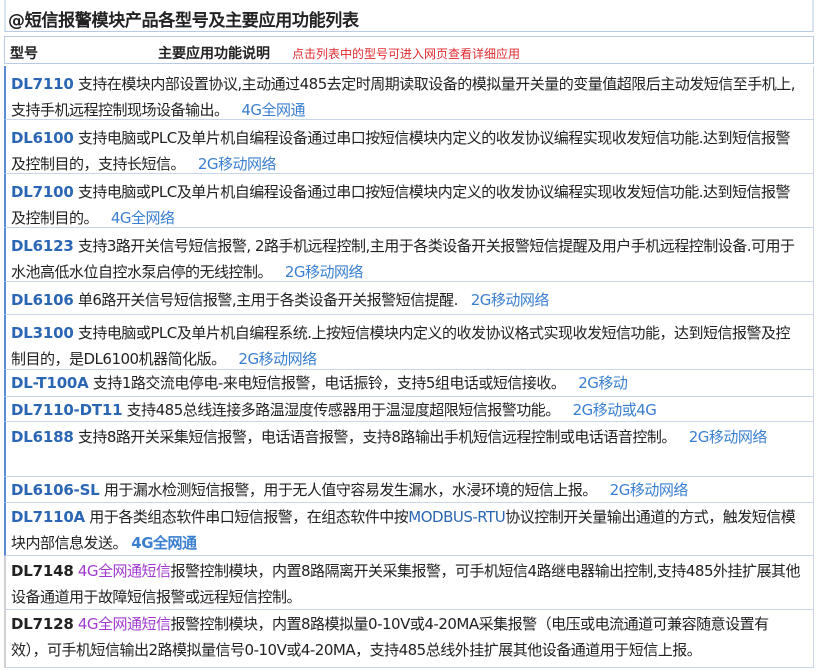  I want to click on header-model: 型号, so click(24, 54).